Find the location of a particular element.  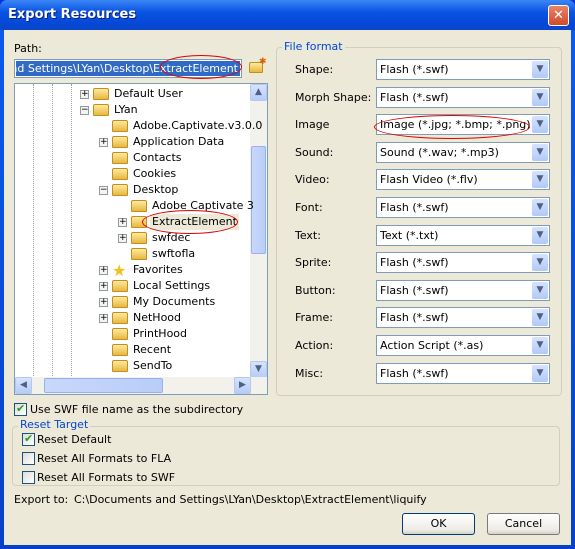

tree-item: SendTo is located at coordinates (133, 366).